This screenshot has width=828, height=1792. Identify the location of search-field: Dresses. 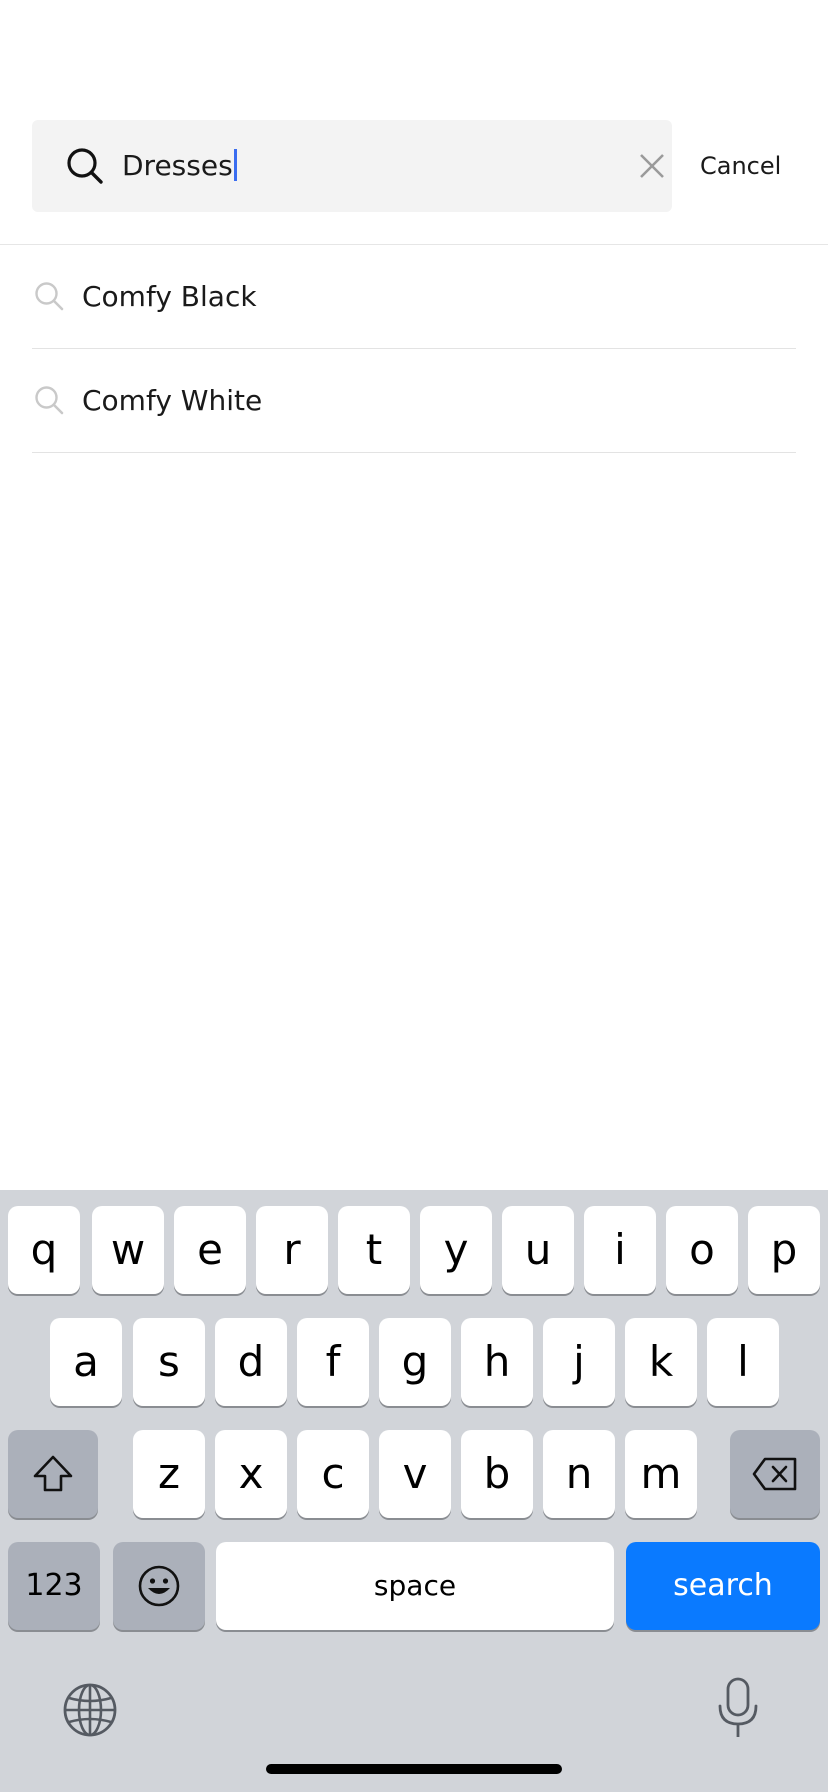
(352, 166).